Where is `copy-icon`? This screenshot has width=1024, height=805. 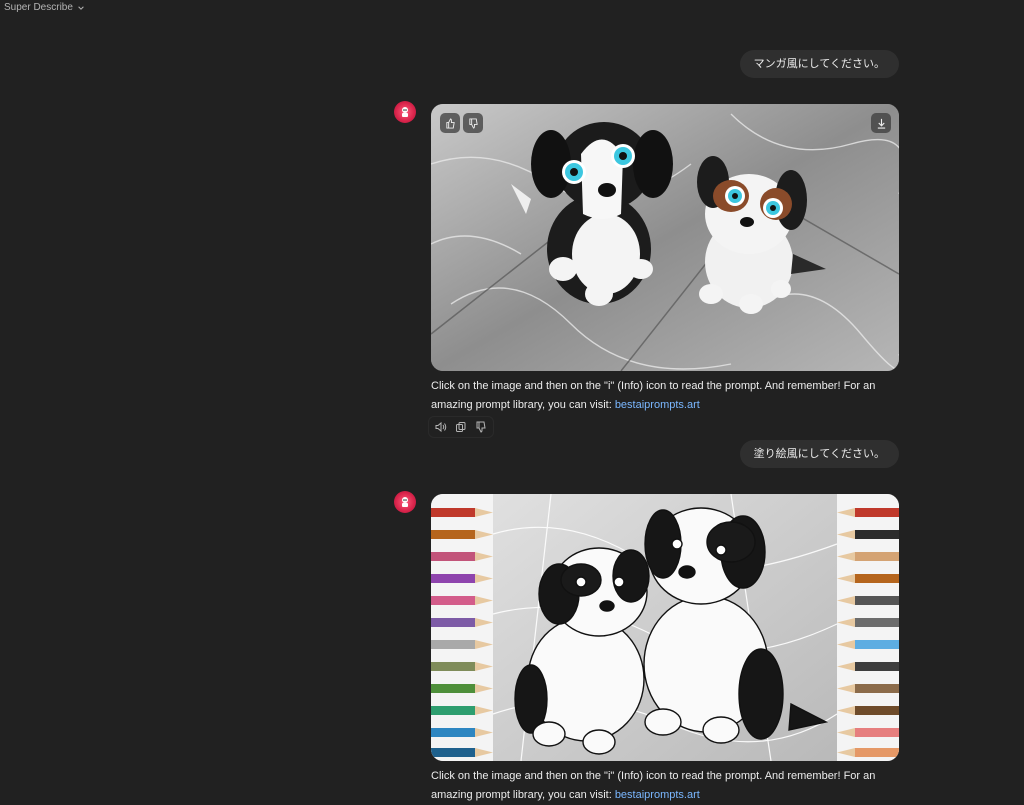
copy-icon is located at coordinates (461, 427).